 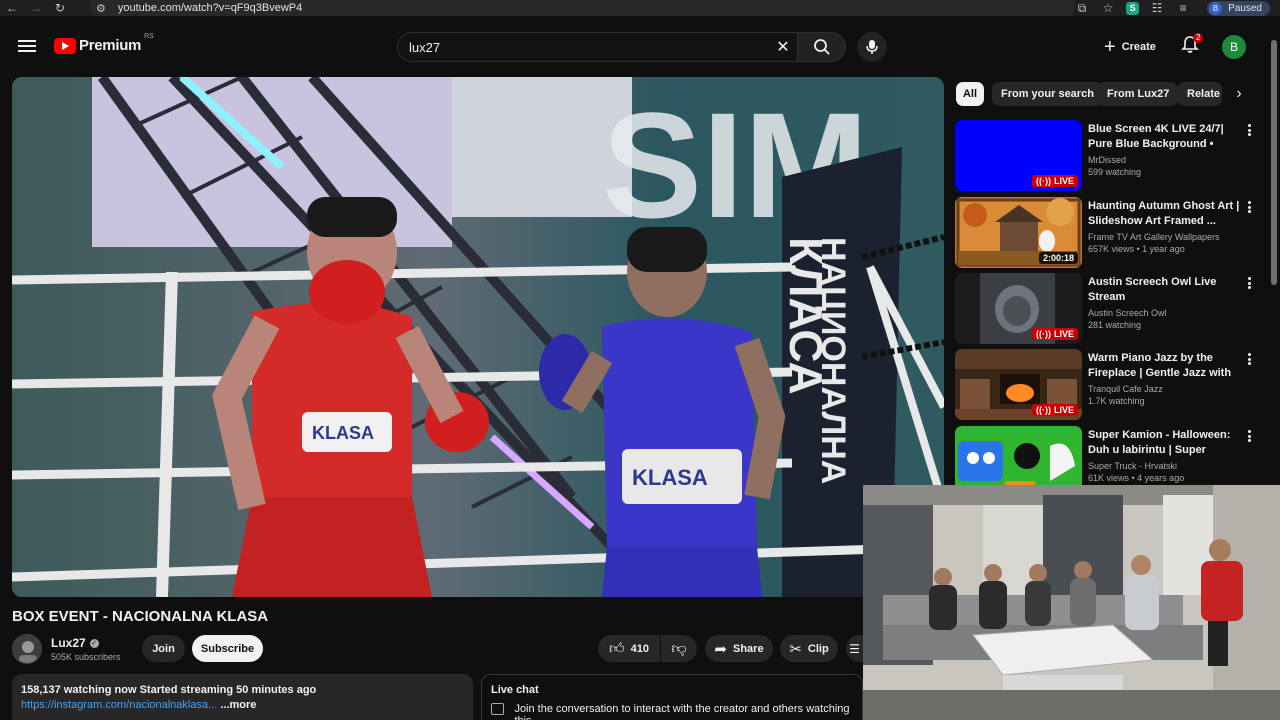 I want to click on search-input: lux27 ✕, so click(x=597, y=47).